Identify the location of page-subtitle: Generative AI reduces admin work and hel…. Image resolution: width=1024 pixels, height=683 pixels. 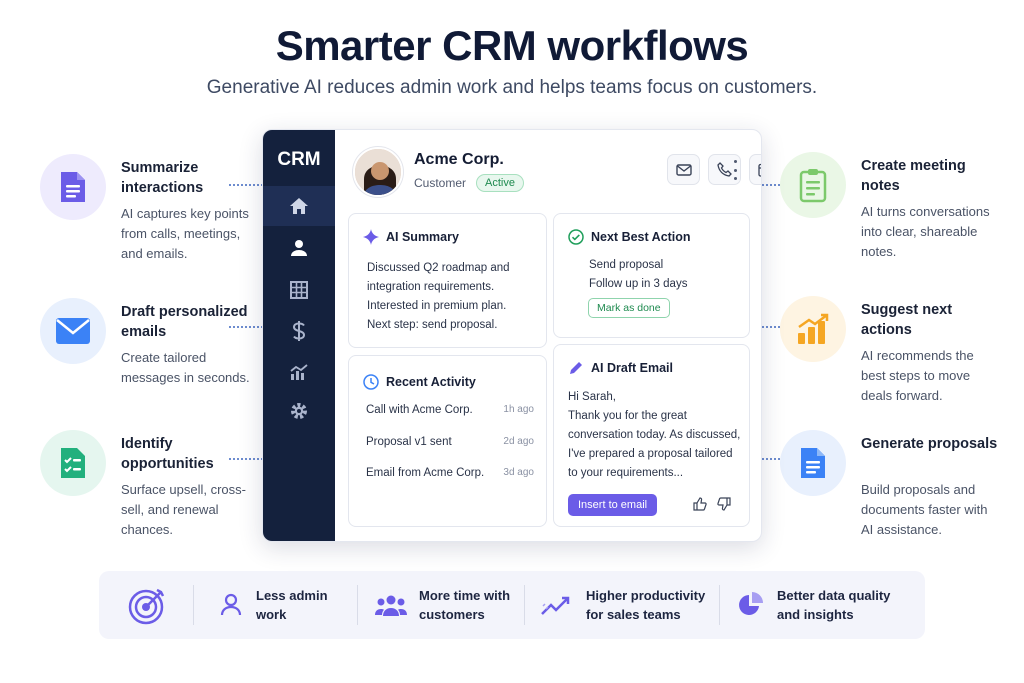
(512, 87).